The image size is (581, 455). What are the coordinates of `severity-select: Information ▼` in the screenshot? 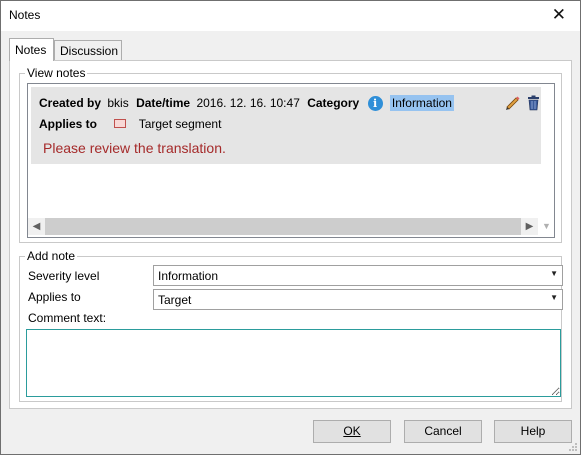 It's located at (358, 275).